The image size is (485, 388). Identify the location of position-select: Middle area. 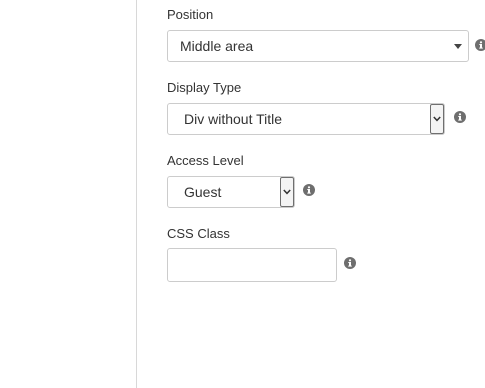
(318, 46).